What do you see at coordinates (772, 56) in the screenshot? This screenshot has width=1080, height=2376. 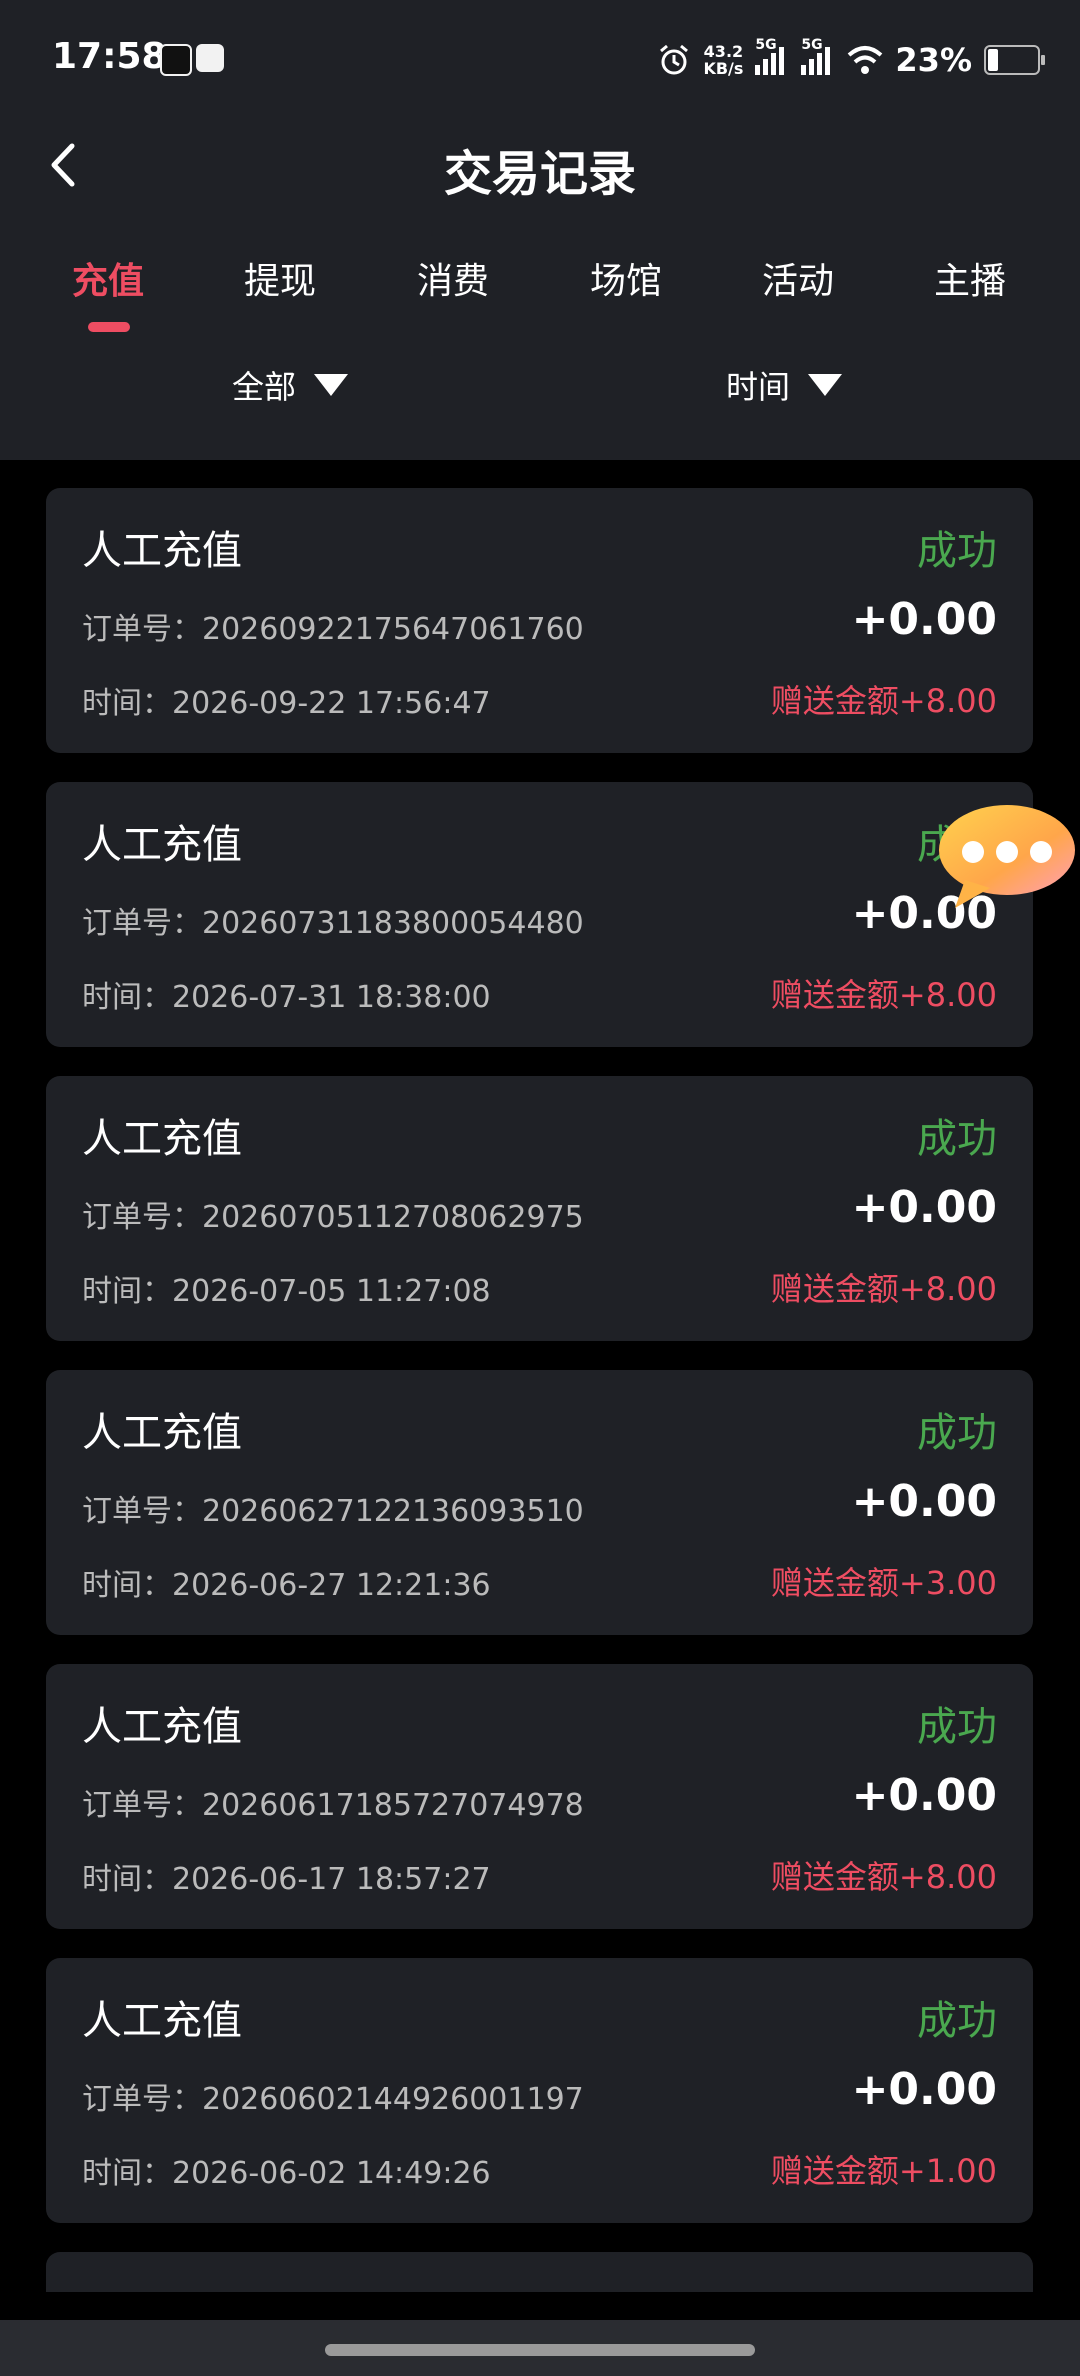 I see `signal-strength-icon: 5G` at bounding box center [772, 56].